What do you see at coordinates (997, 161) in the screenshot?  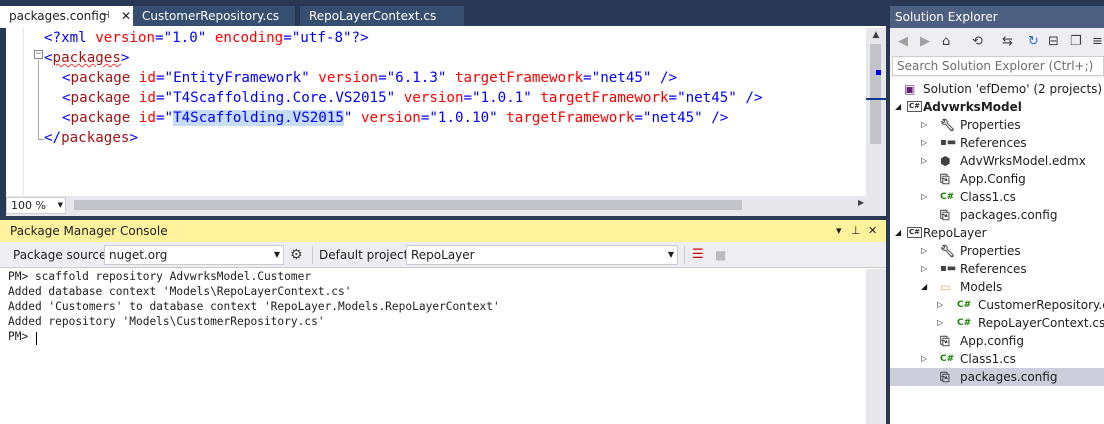 I see `tree-node-edmx: ▷ ⬢ AdvWrksModel.edmx` at bounding box center [997, 161].